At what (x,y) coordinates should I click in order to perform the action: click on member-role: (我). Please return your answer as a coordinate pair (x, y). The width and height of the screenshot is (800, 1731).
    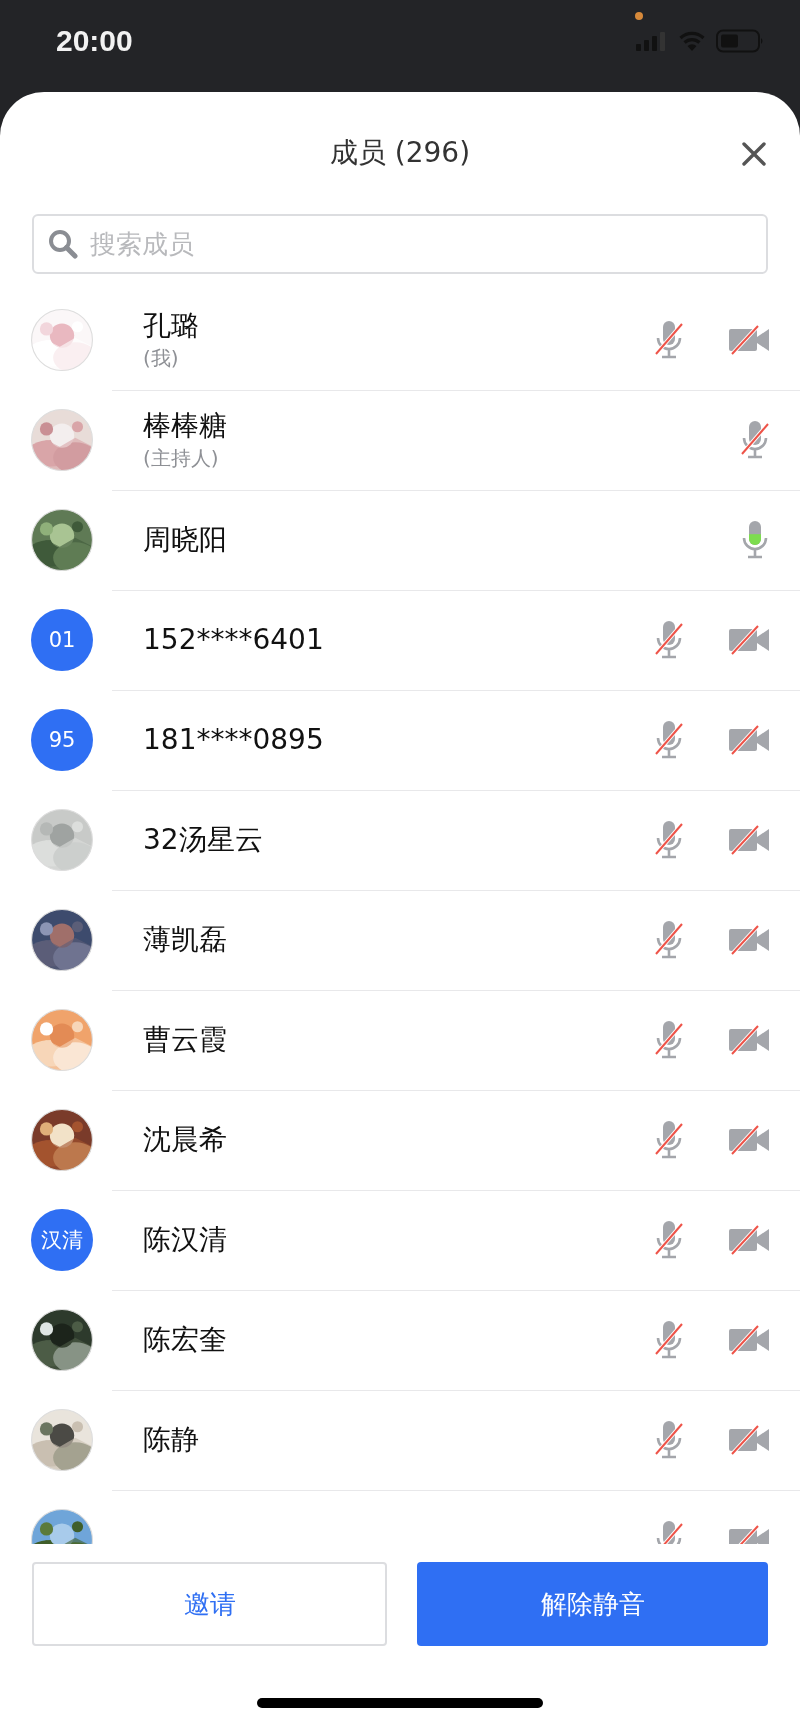
    Looking at the image, I should click on (161, 358).